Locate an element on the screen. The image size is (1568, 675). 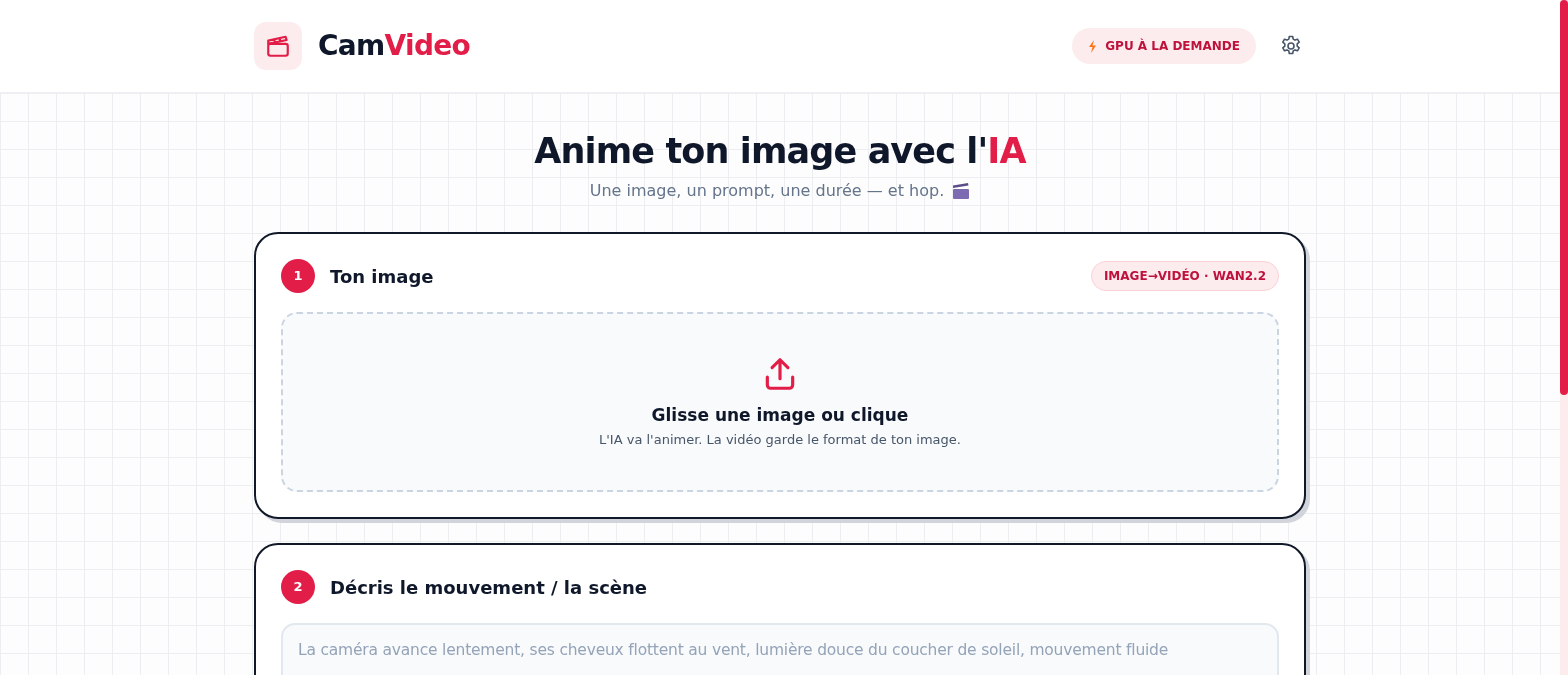
brand-name: CamVideo is located at coordinates (394, 46).